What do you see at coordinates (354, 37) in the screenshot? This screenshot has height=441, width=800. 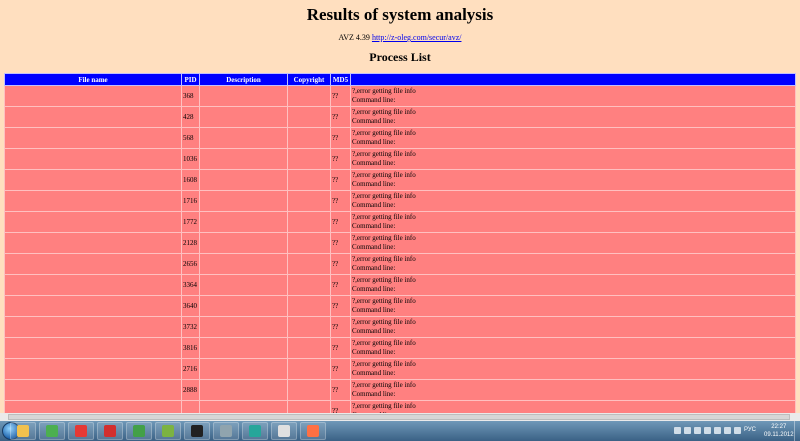 I see `version-text: AVZ 4.39` at bounding box center [354, 37].